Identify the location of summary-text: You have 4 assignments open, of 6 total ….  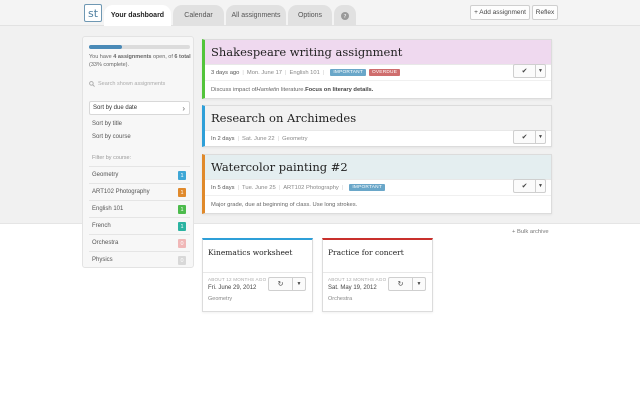
(140, 61).